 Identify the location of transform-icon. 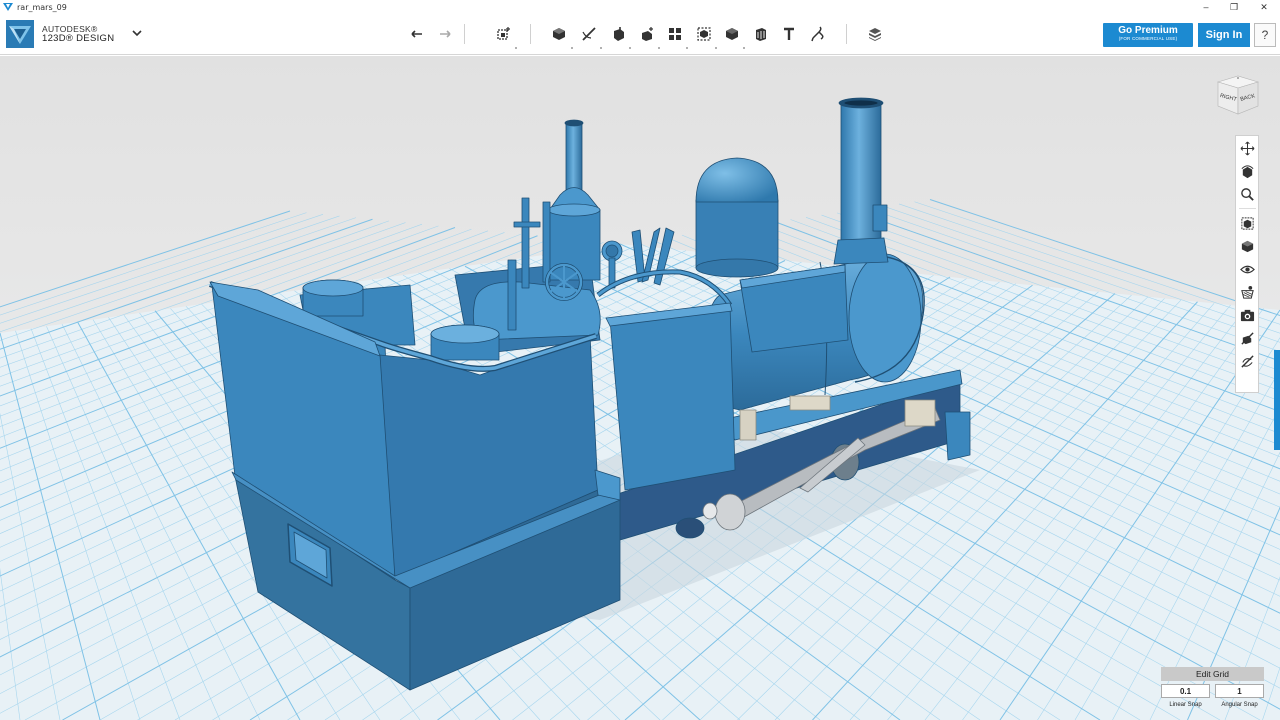
(503, 33).